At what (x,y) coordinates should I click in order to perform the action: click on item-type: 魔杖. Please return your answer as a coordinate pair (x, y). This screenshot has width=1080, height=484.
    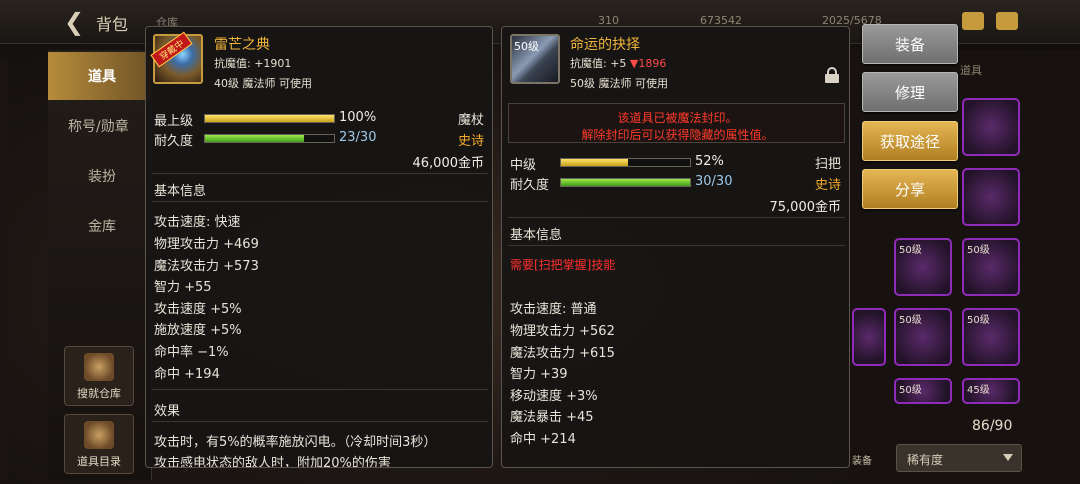
    Looking at the image, I should click on (470, 120).